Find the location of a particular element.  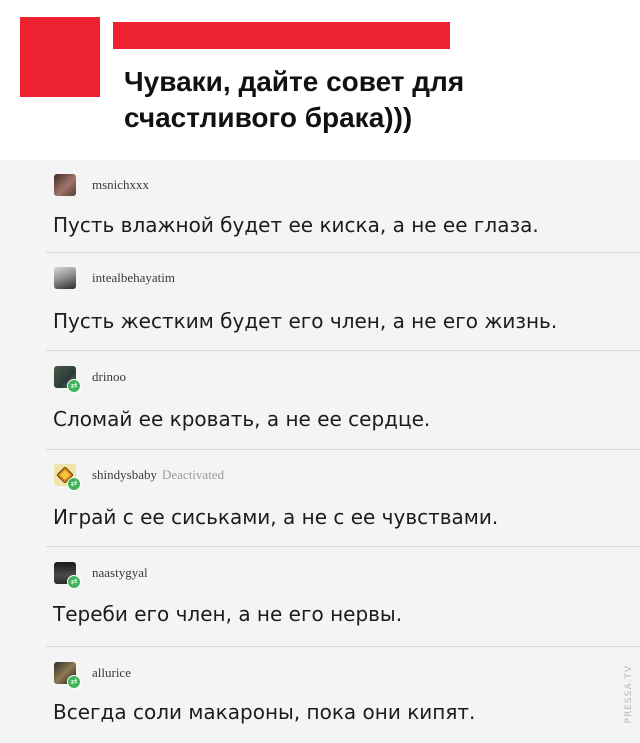

username: naastygyal is located at coordinates (120, 573).